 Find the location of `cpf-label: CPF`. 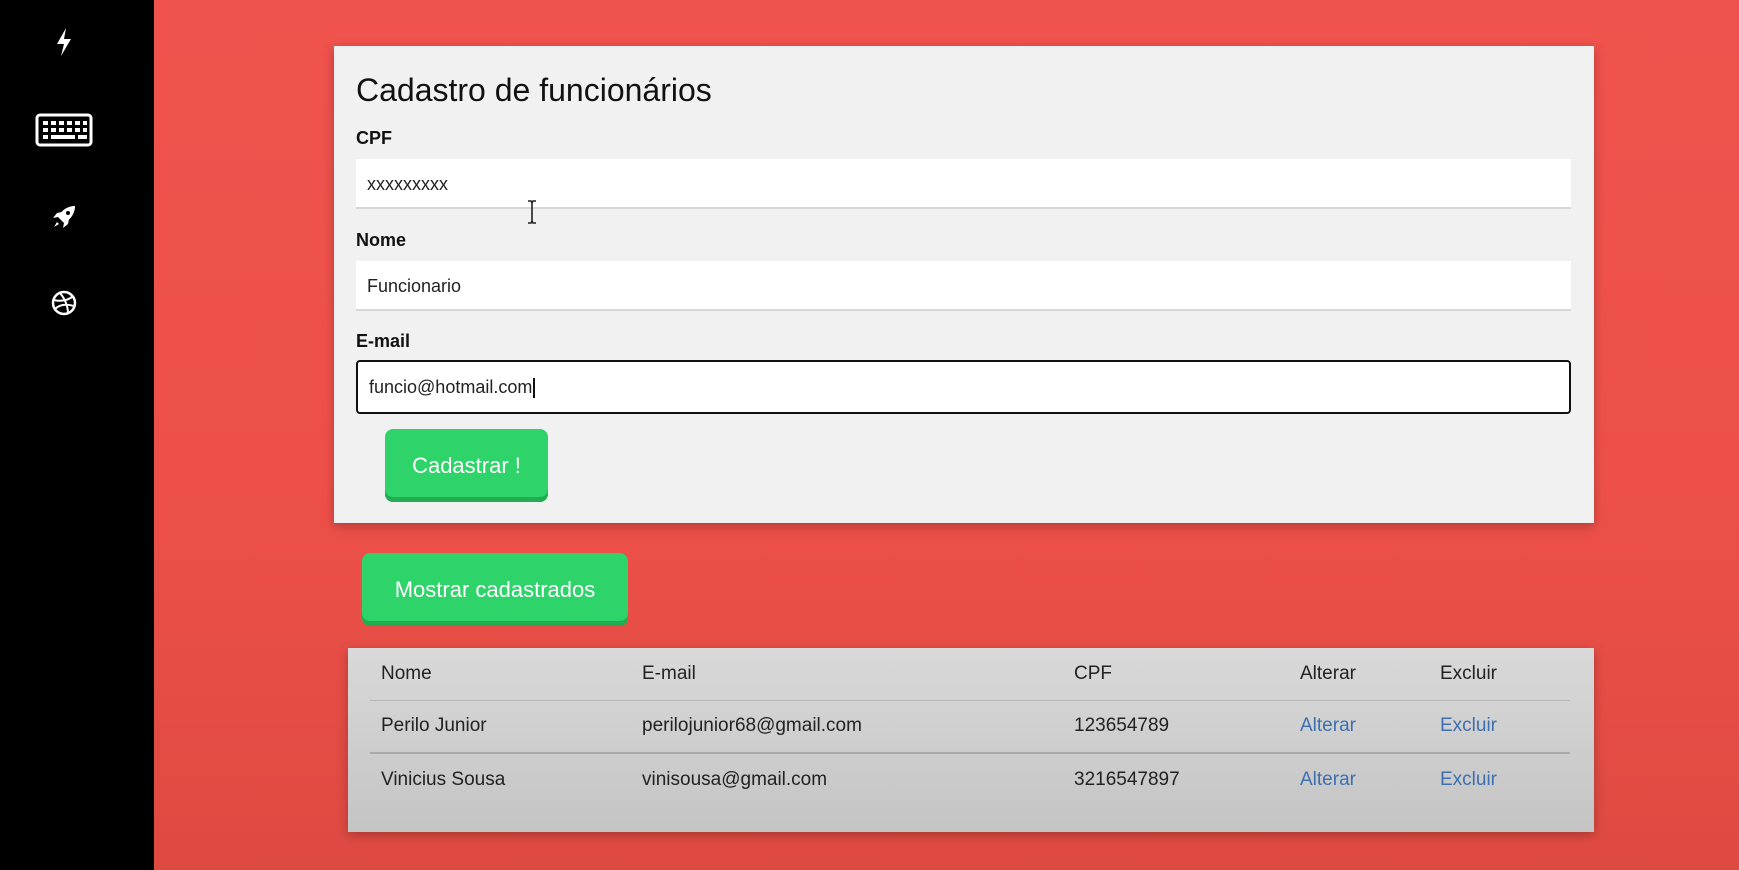

cpf-label: CPF is located at coordinates (374, 138).